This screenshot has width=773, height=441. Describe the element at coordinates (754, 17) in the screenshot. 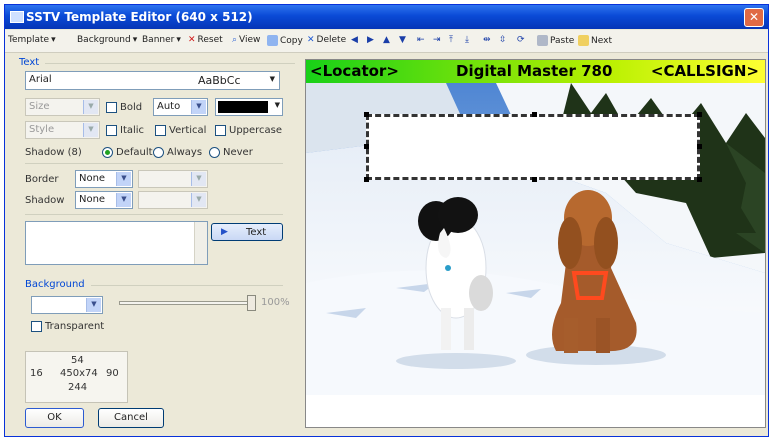

I see `close-button: ✕` at that location.